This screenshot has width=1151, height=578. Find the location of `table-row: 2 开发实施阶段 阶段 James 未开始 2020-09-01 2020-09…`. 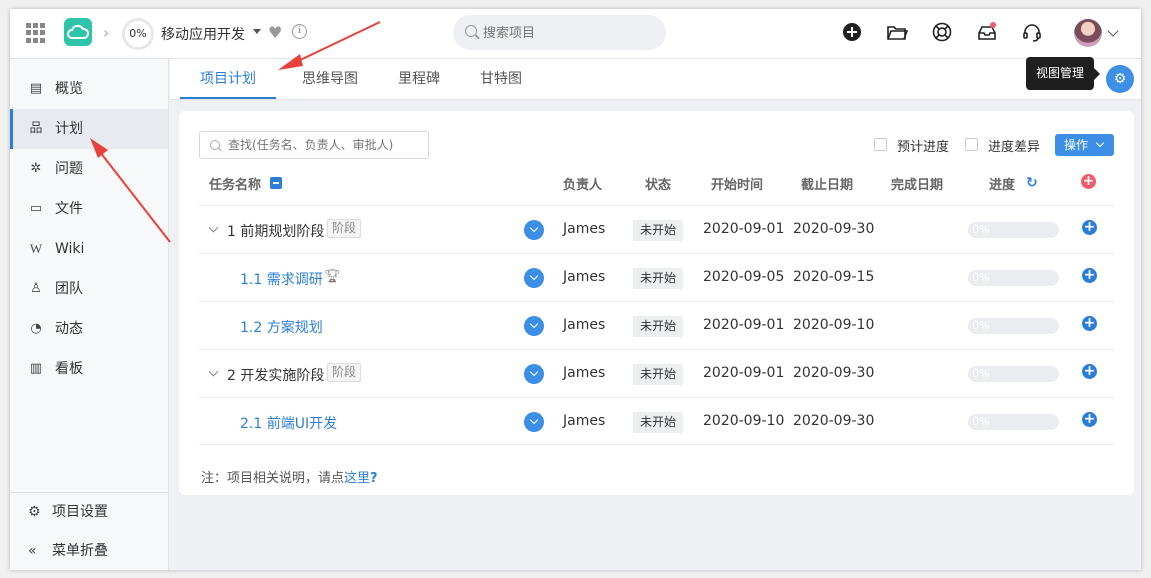

table-row: 2 开发实施阶段 阶段 James 未开始 2020-09-01 2020-09… is located at coordinates (656, 373).